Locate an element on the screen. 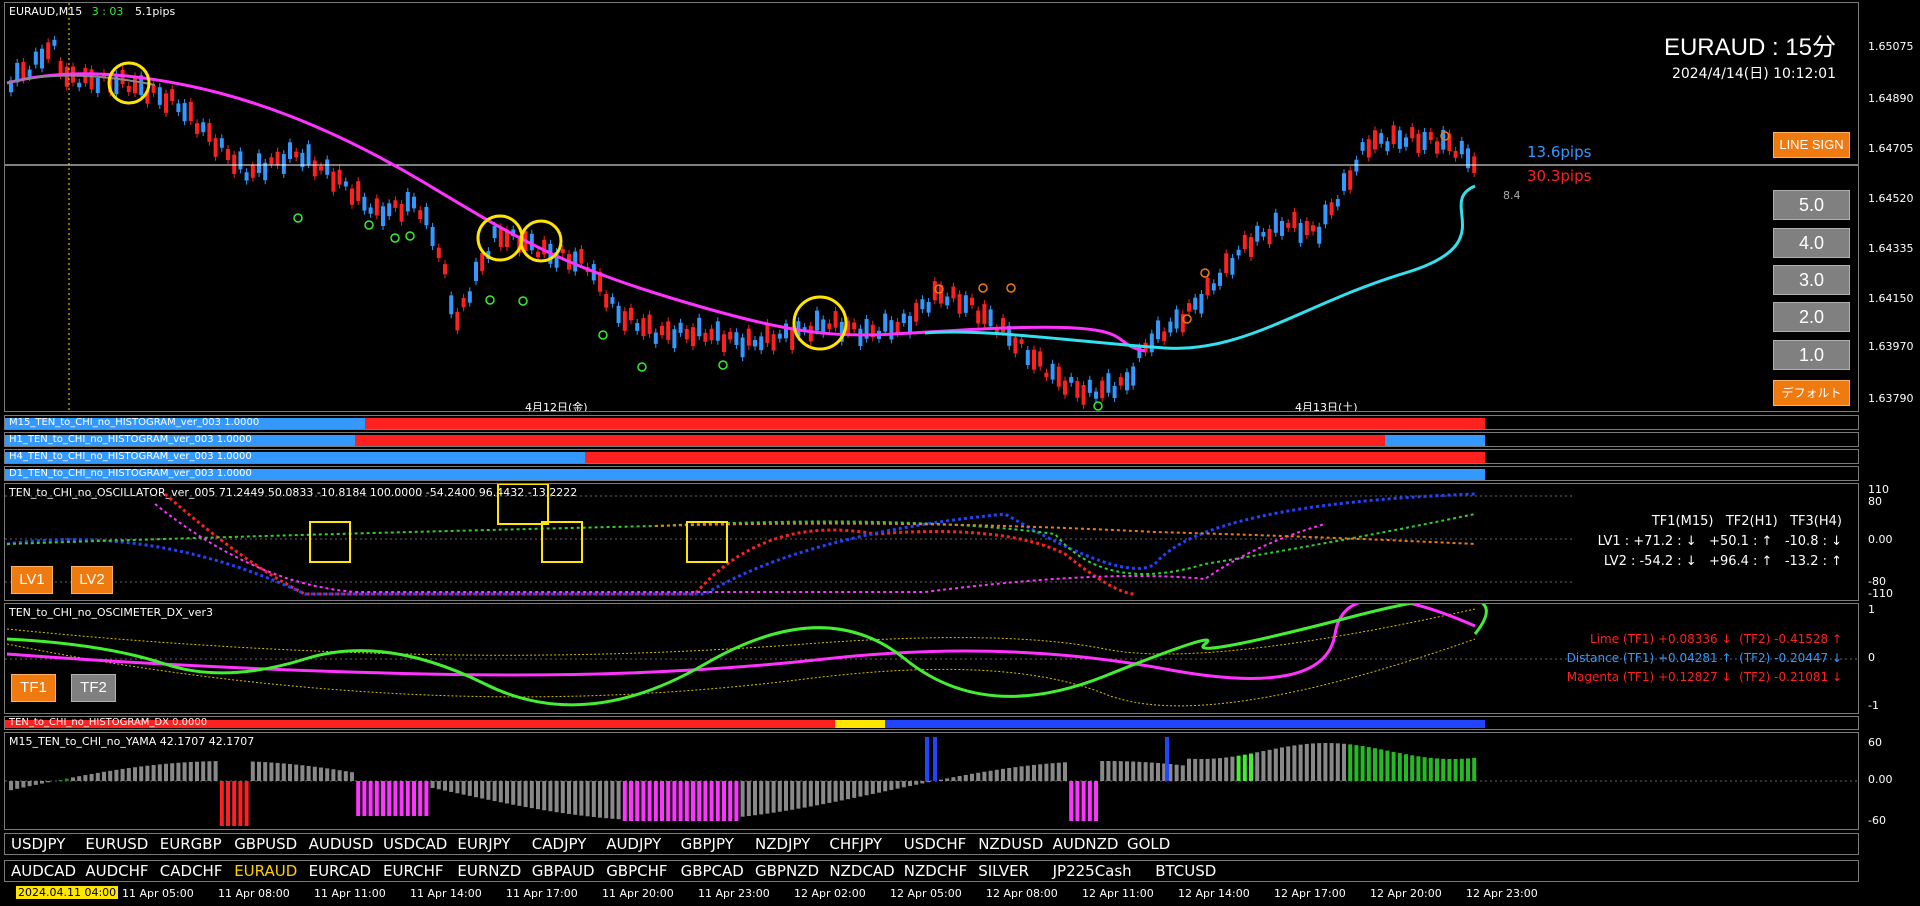  level-1-button: 1.0 is located at coordinates (1811, 355).